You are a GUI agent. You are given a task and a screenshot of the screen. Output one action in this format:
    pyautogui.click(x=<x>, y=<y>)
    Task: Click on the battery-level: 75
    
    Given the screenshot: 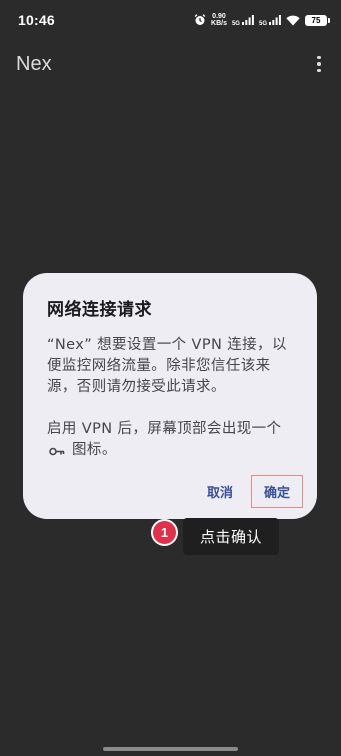 What is the action you would take?
    pyautogui.click(x=316, y=20)
    